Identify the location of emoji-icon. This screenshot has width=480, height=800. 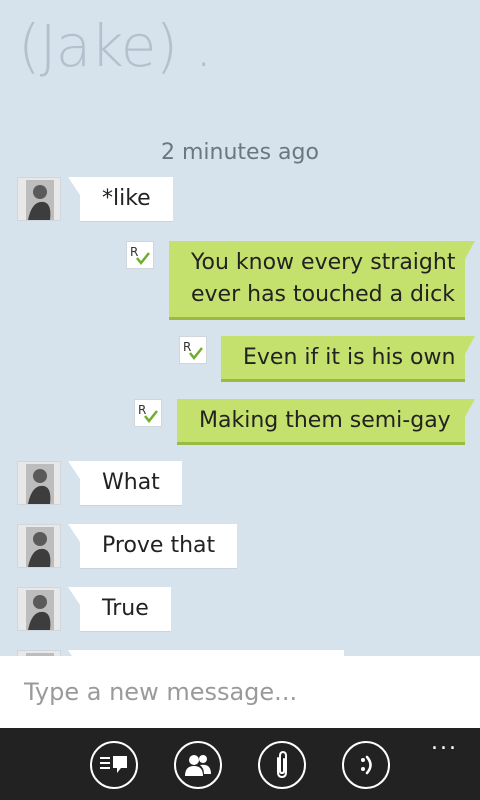
(366, 765).